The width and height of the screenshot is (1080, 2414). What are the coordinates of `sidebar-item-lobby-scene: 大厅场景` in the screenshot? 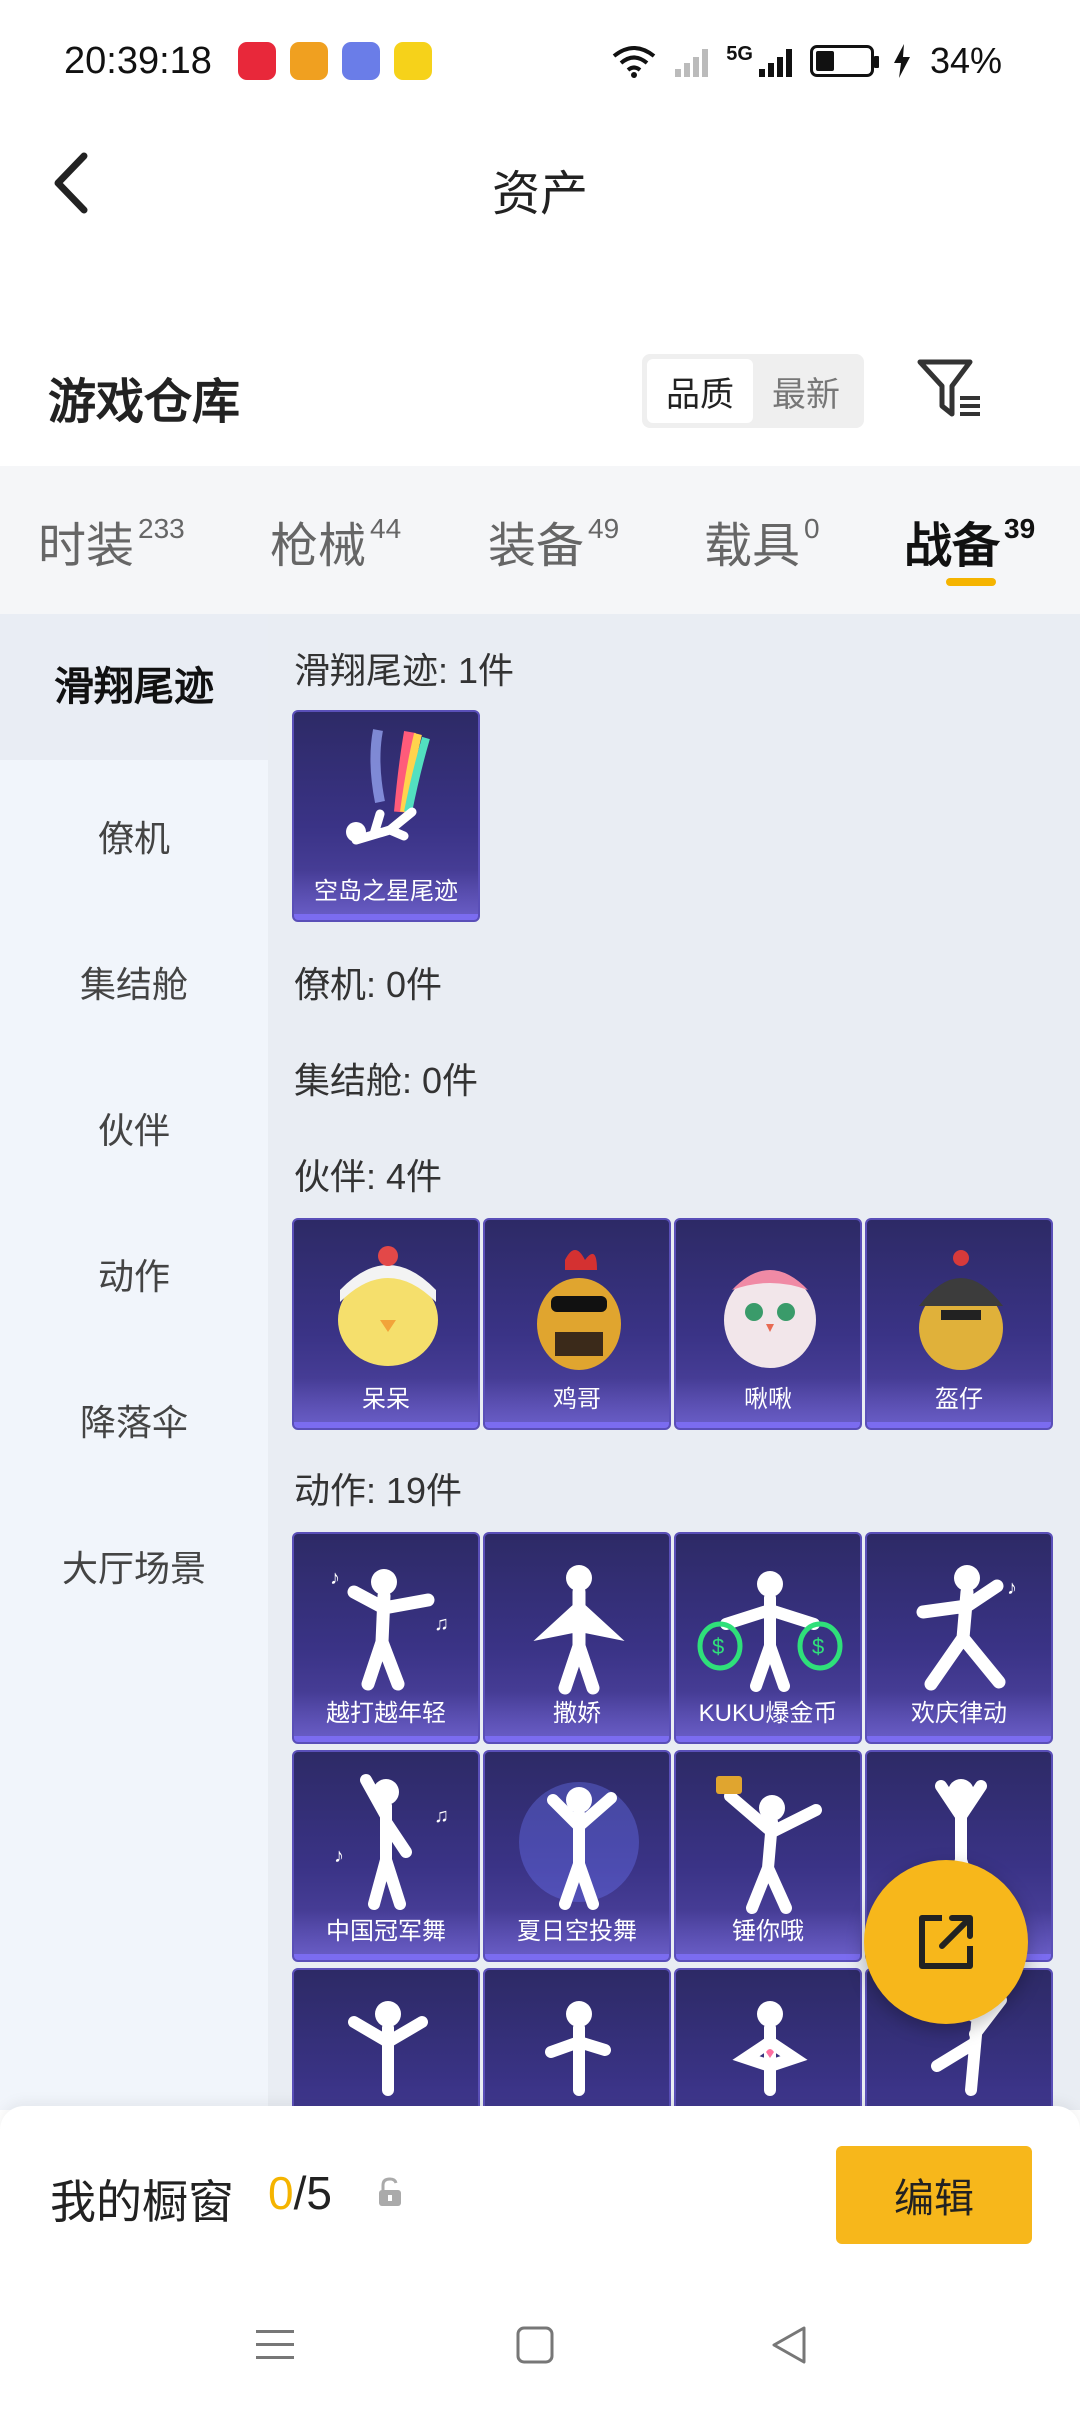 It's located at (134, 1566).